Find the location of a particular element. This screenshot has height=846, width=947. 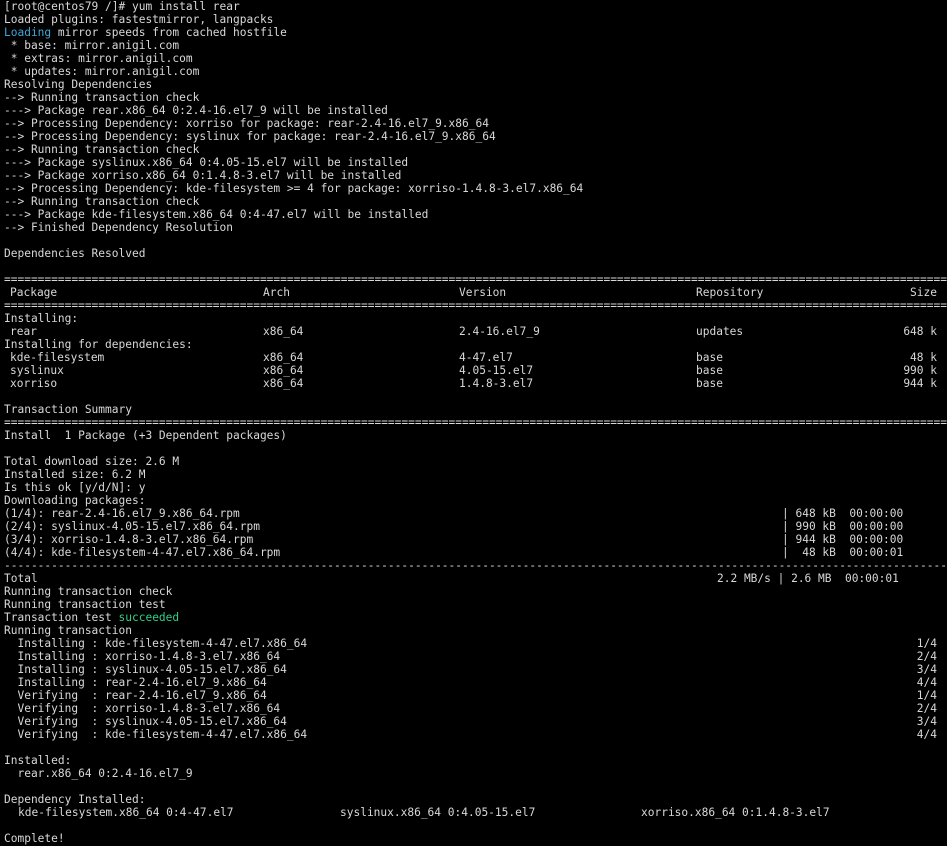

cell-version: 4.05-15.el7 is located at coordinates (496, 370).